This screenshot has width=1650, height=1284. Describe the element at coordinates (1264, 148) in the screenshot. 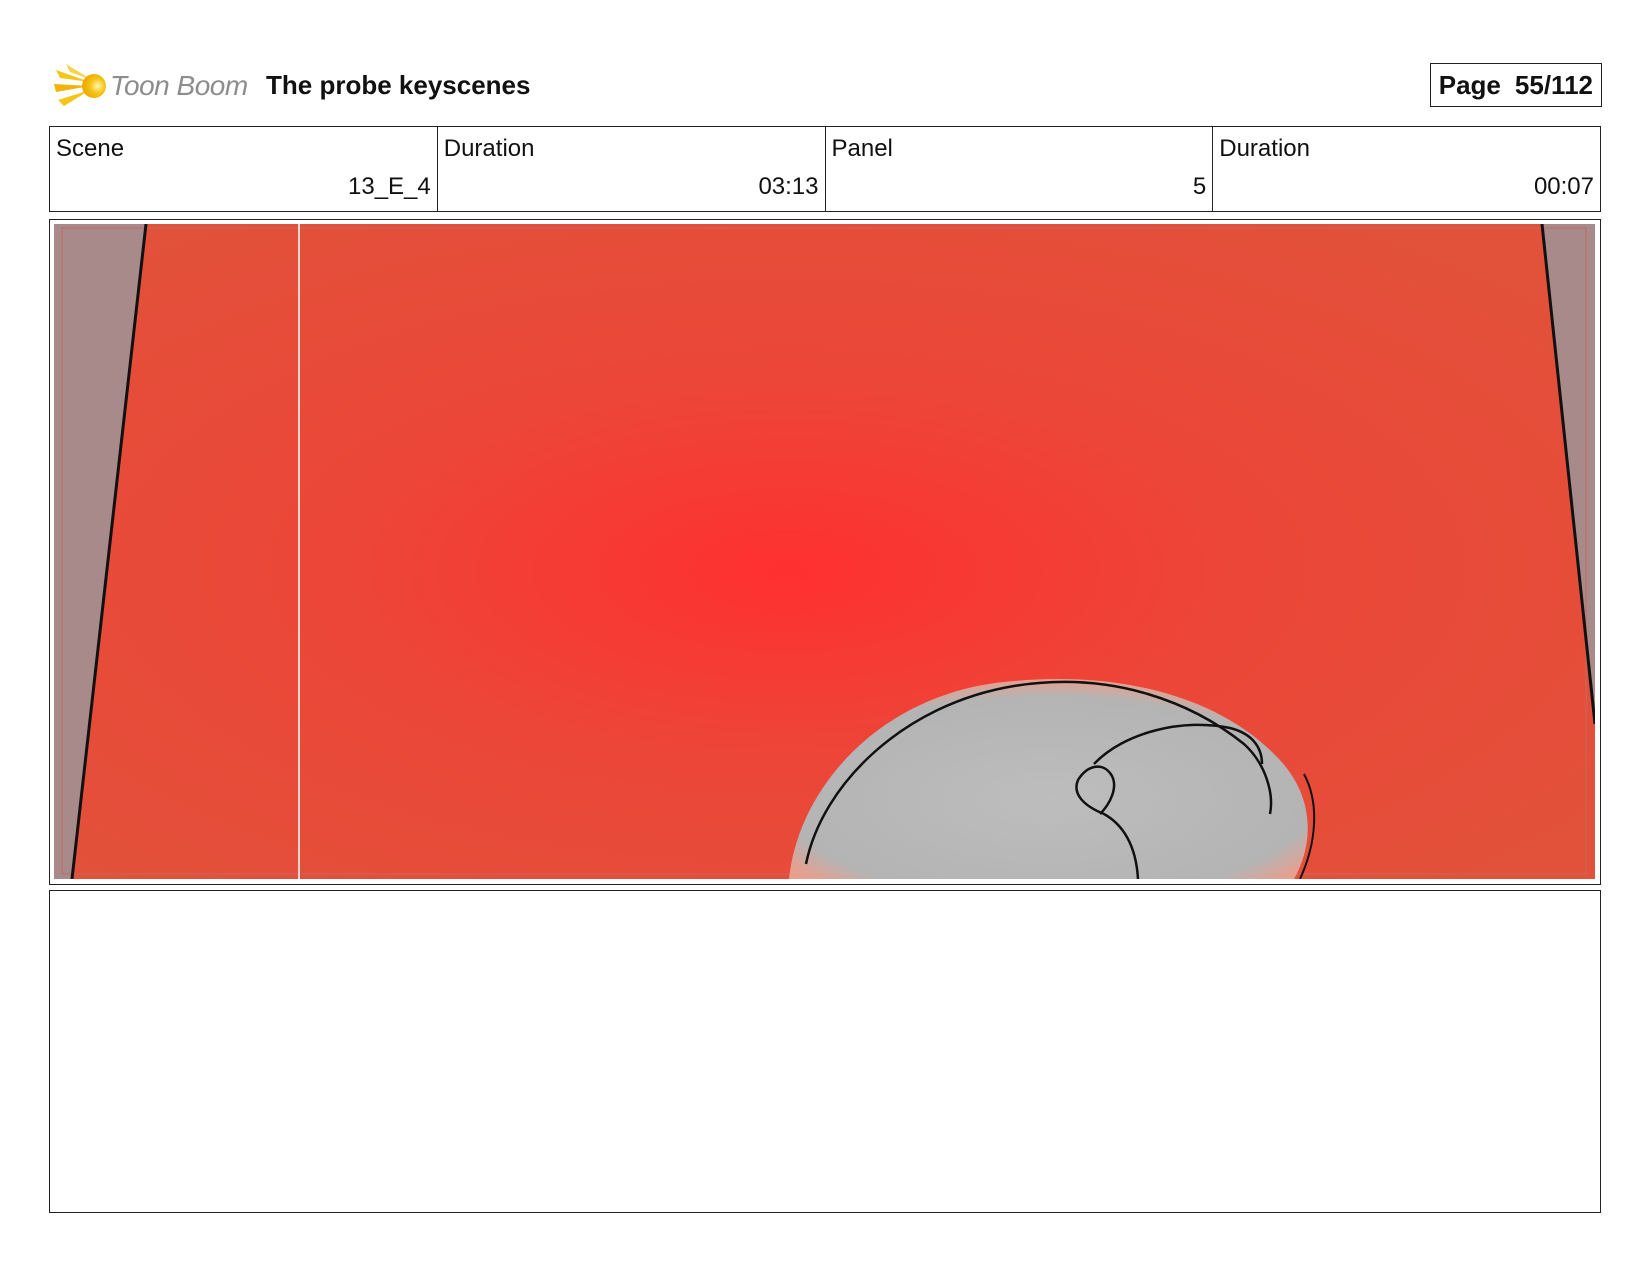

I see `panel-duration-label: Duration` at that location.